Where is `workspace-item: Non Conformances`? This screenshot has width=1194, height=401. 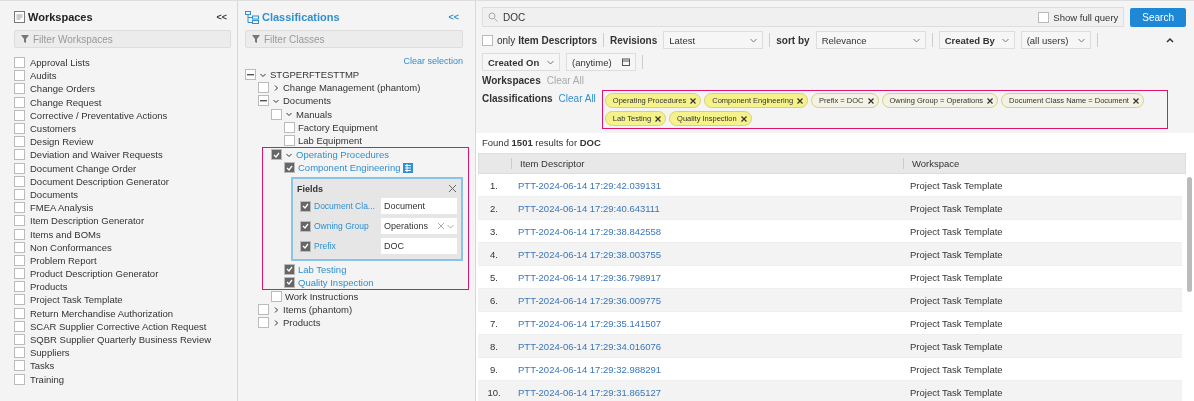 workspace-item: Non Conformances is located at coordinates (71, 247).